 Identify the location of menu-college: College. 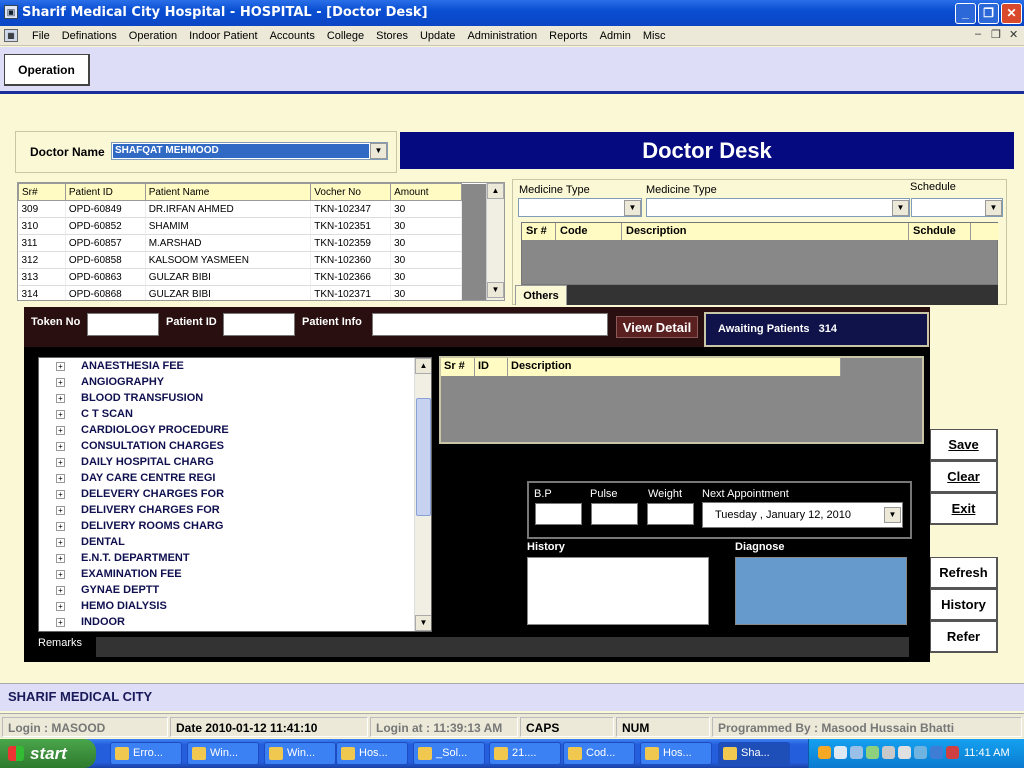
(345, 36).